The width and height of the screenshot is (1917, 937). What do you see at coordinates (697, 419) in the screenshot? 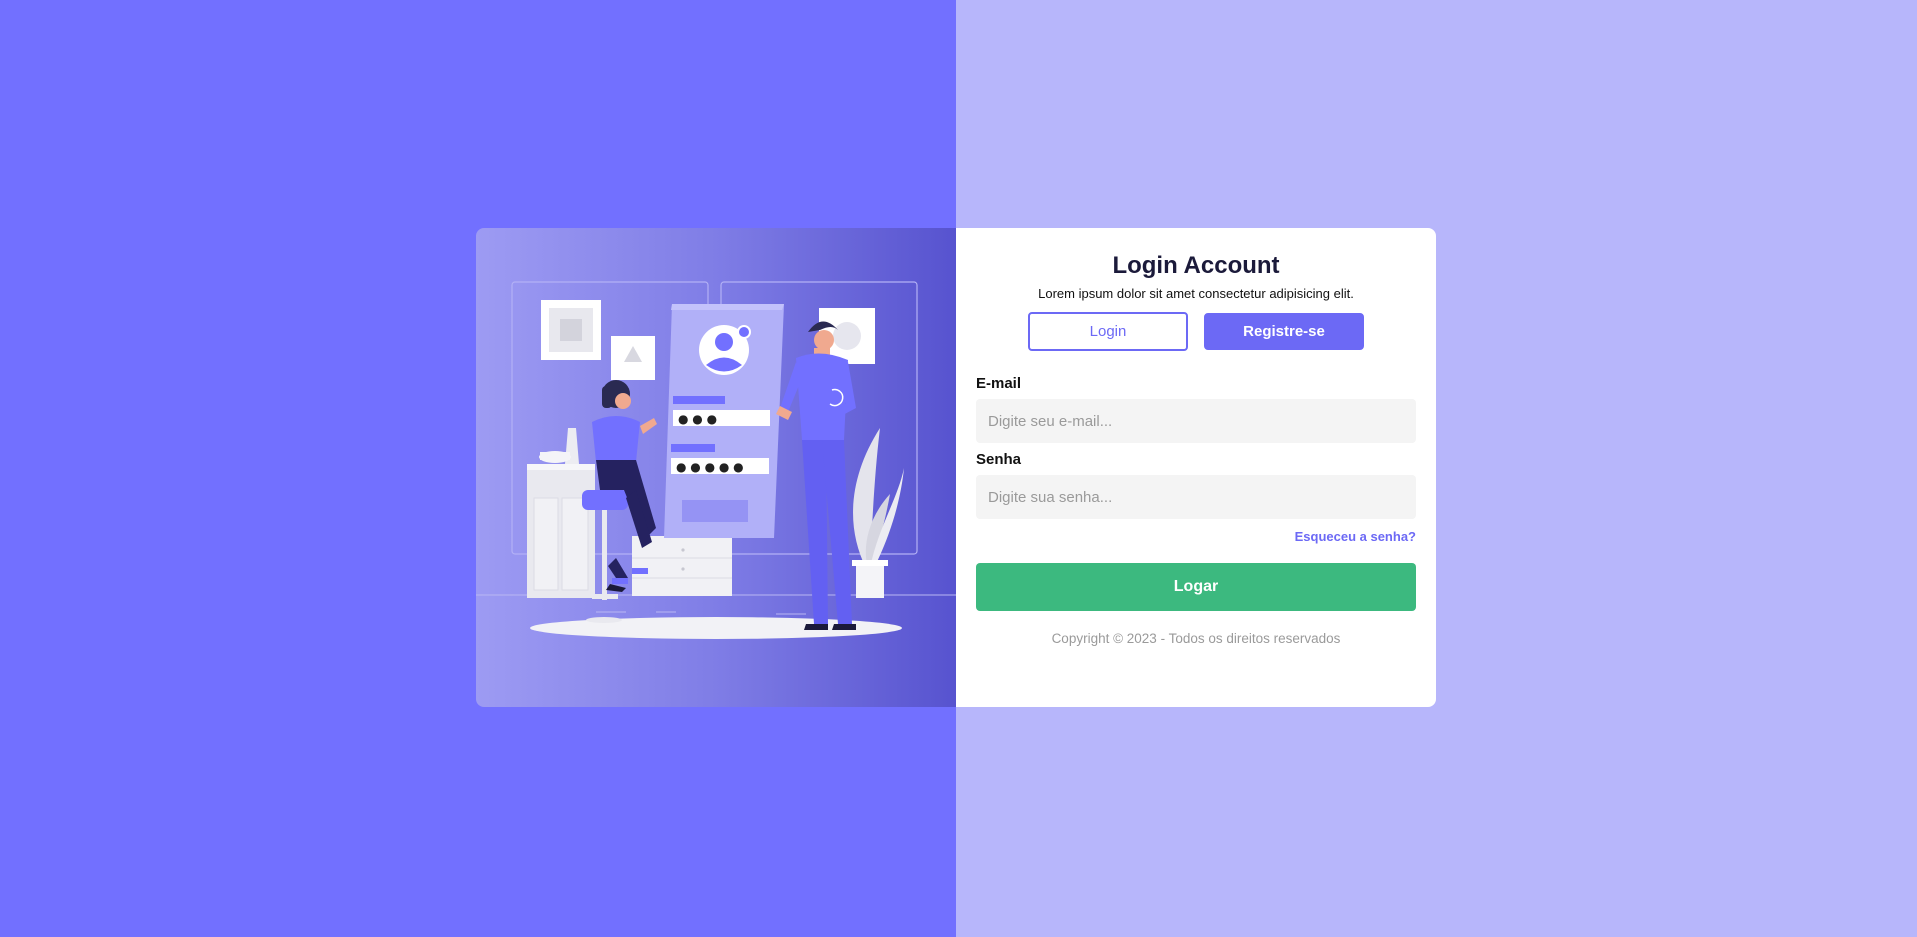
I see `password-dots-1: ● ● ●` at bounding box center [697, 419].